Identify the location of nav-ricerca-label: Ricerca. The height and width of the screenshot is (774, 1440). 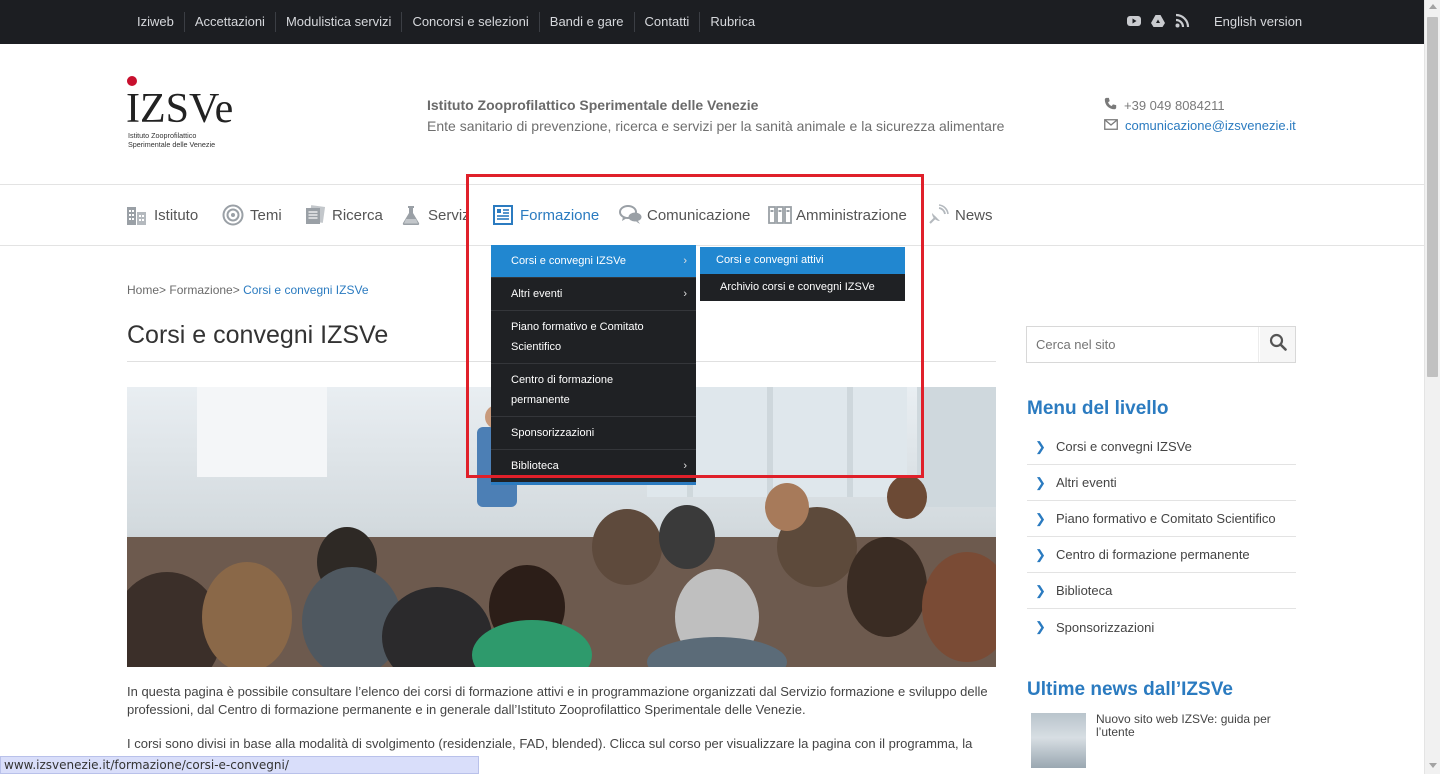
(357, 215).